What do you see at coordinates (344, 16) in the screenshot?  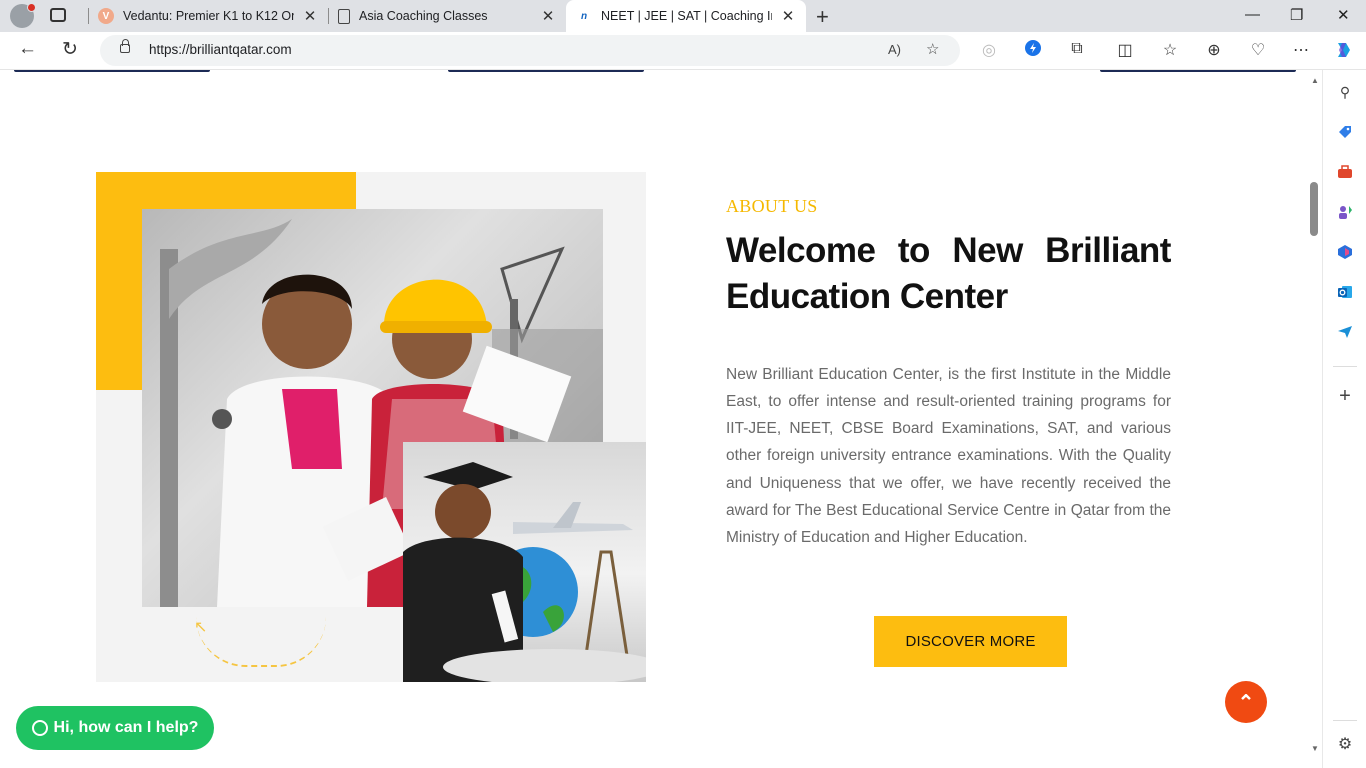 I see `document-favicon-icon` at bounding box center [344, 16].